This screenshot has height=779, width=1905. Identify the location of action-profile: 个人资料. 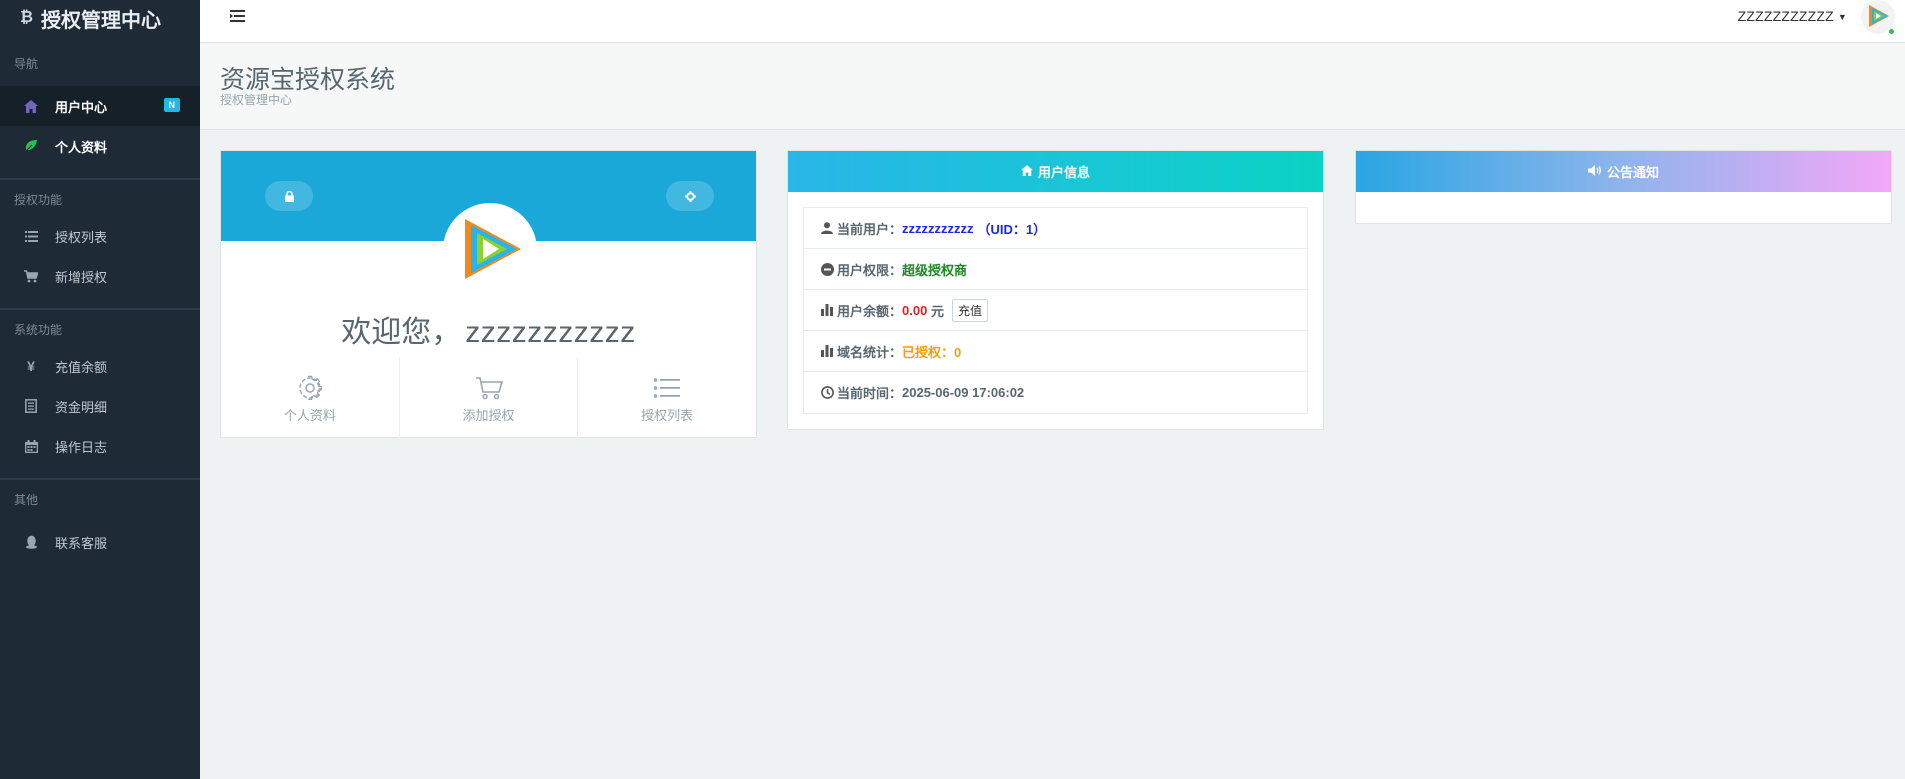
(310, 398).